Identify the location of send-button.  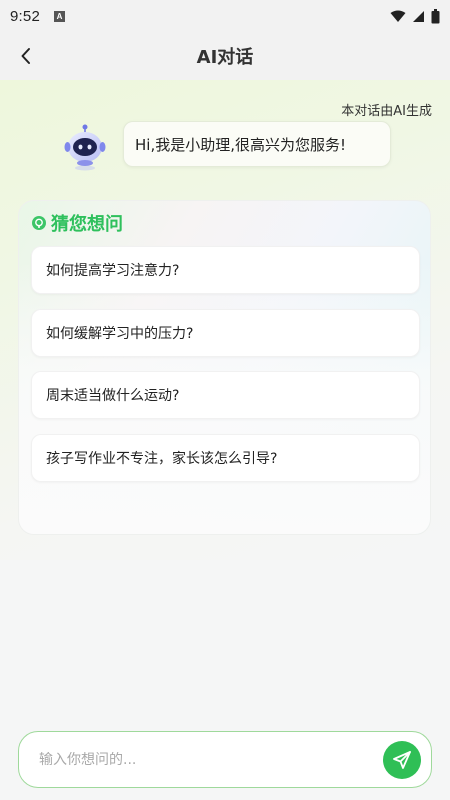
(402, 760).